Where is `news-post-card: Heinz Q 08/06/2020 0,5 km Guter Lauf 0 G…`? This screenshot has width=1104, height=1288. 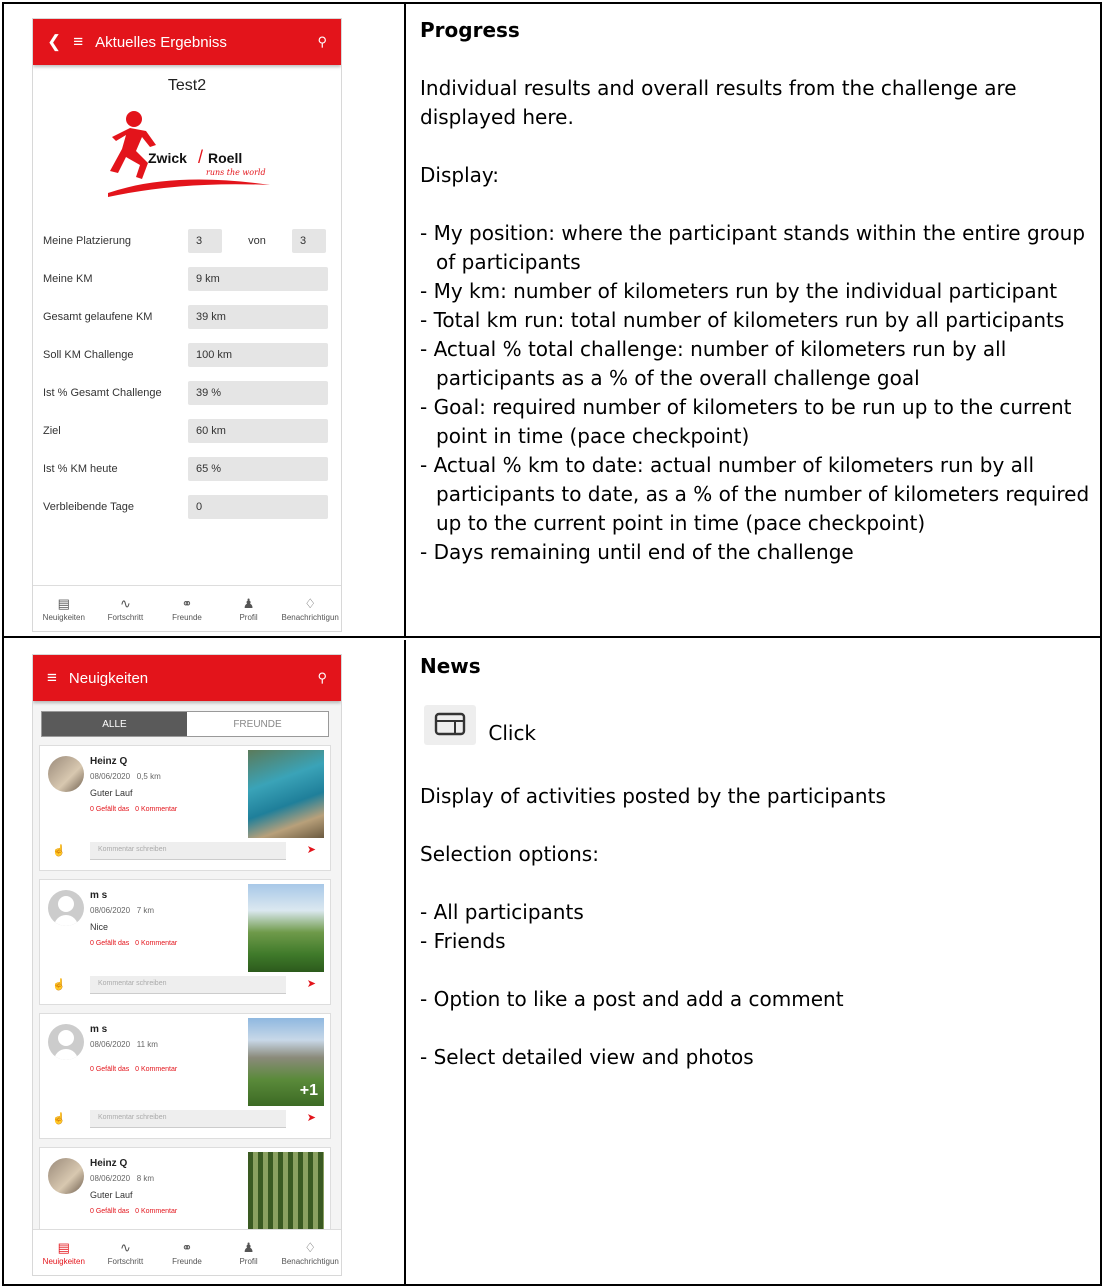 news-post-card: Heinz Q 08/06/2020 0,5 km Guter Lauf 0 G… is located at coordinates (185, 808).